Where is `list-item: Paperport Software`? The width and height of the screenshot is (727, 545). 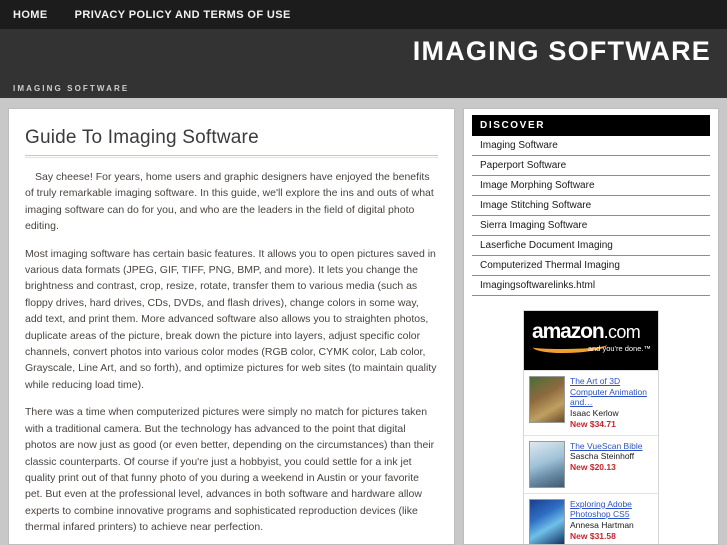
list-item: Paperport Software is located at coordinates (591, 166).